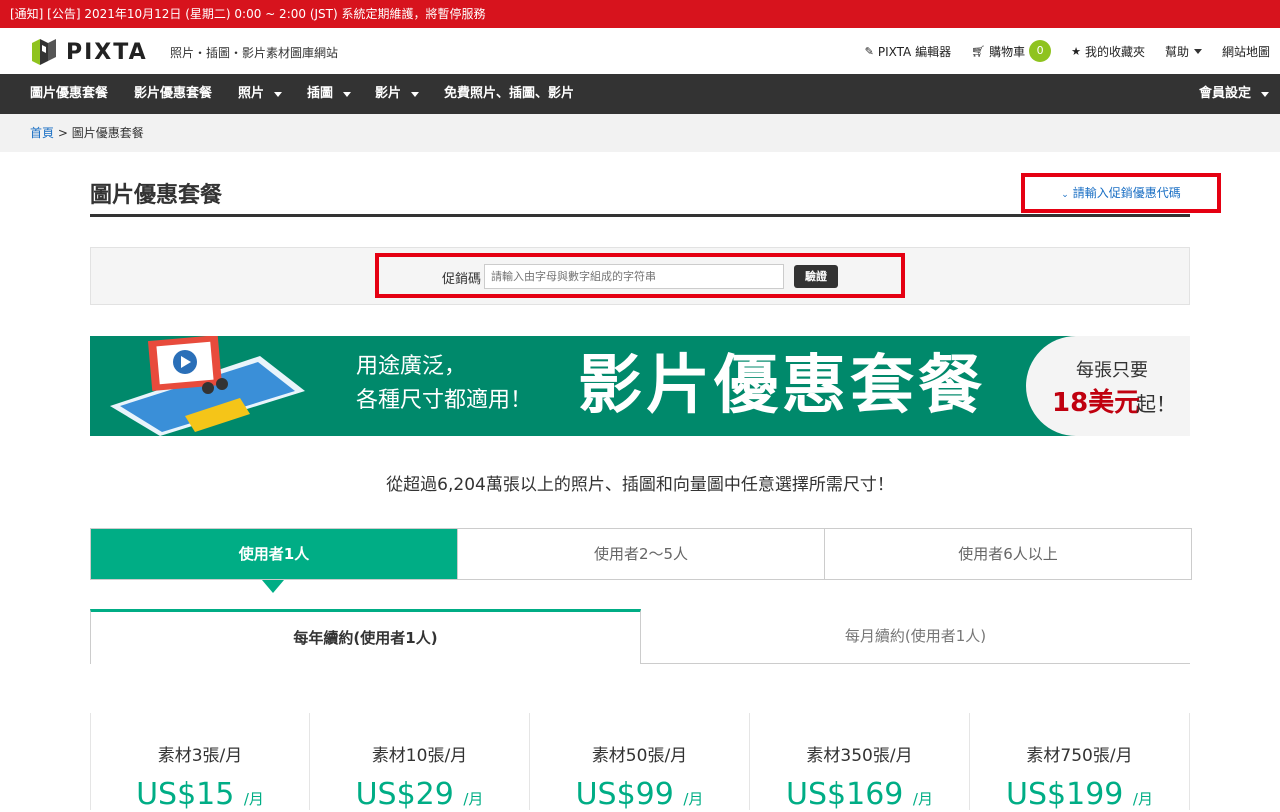 The width and height of the screenshot is (1280, 812). Describe the element at coordinates (107, 133) in the screenshot. I see `breadcrumb-current: 圖片優惠套餐` at that location.